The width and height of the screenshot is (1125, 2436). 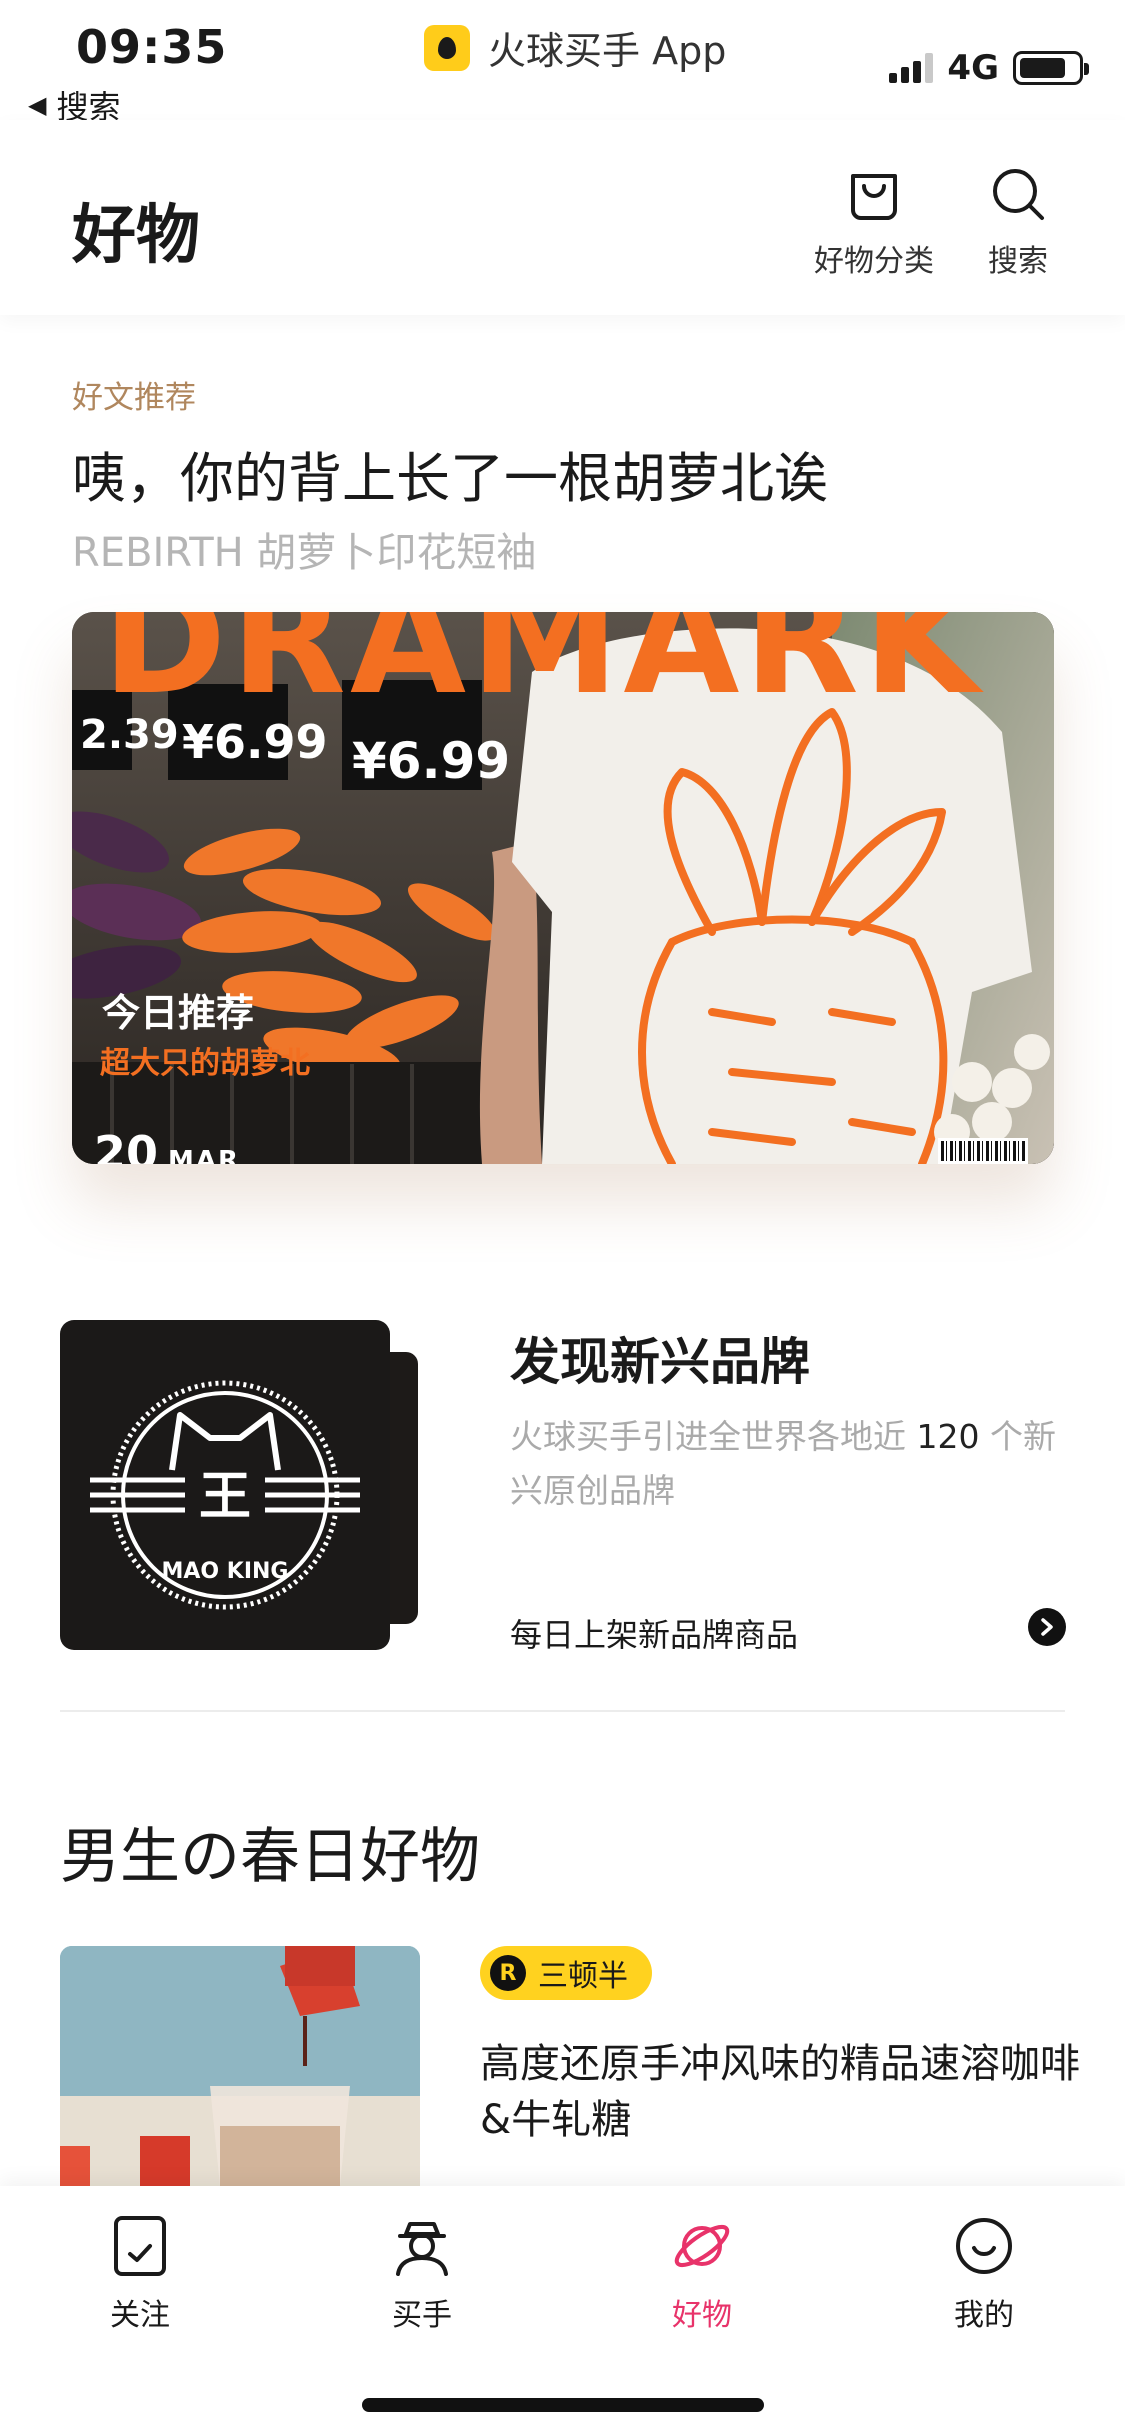 What do you see at coordinates (1047, 1627) in the screenshot?
I see `chevron-right-icon` at bounding box center [1047, 1627].